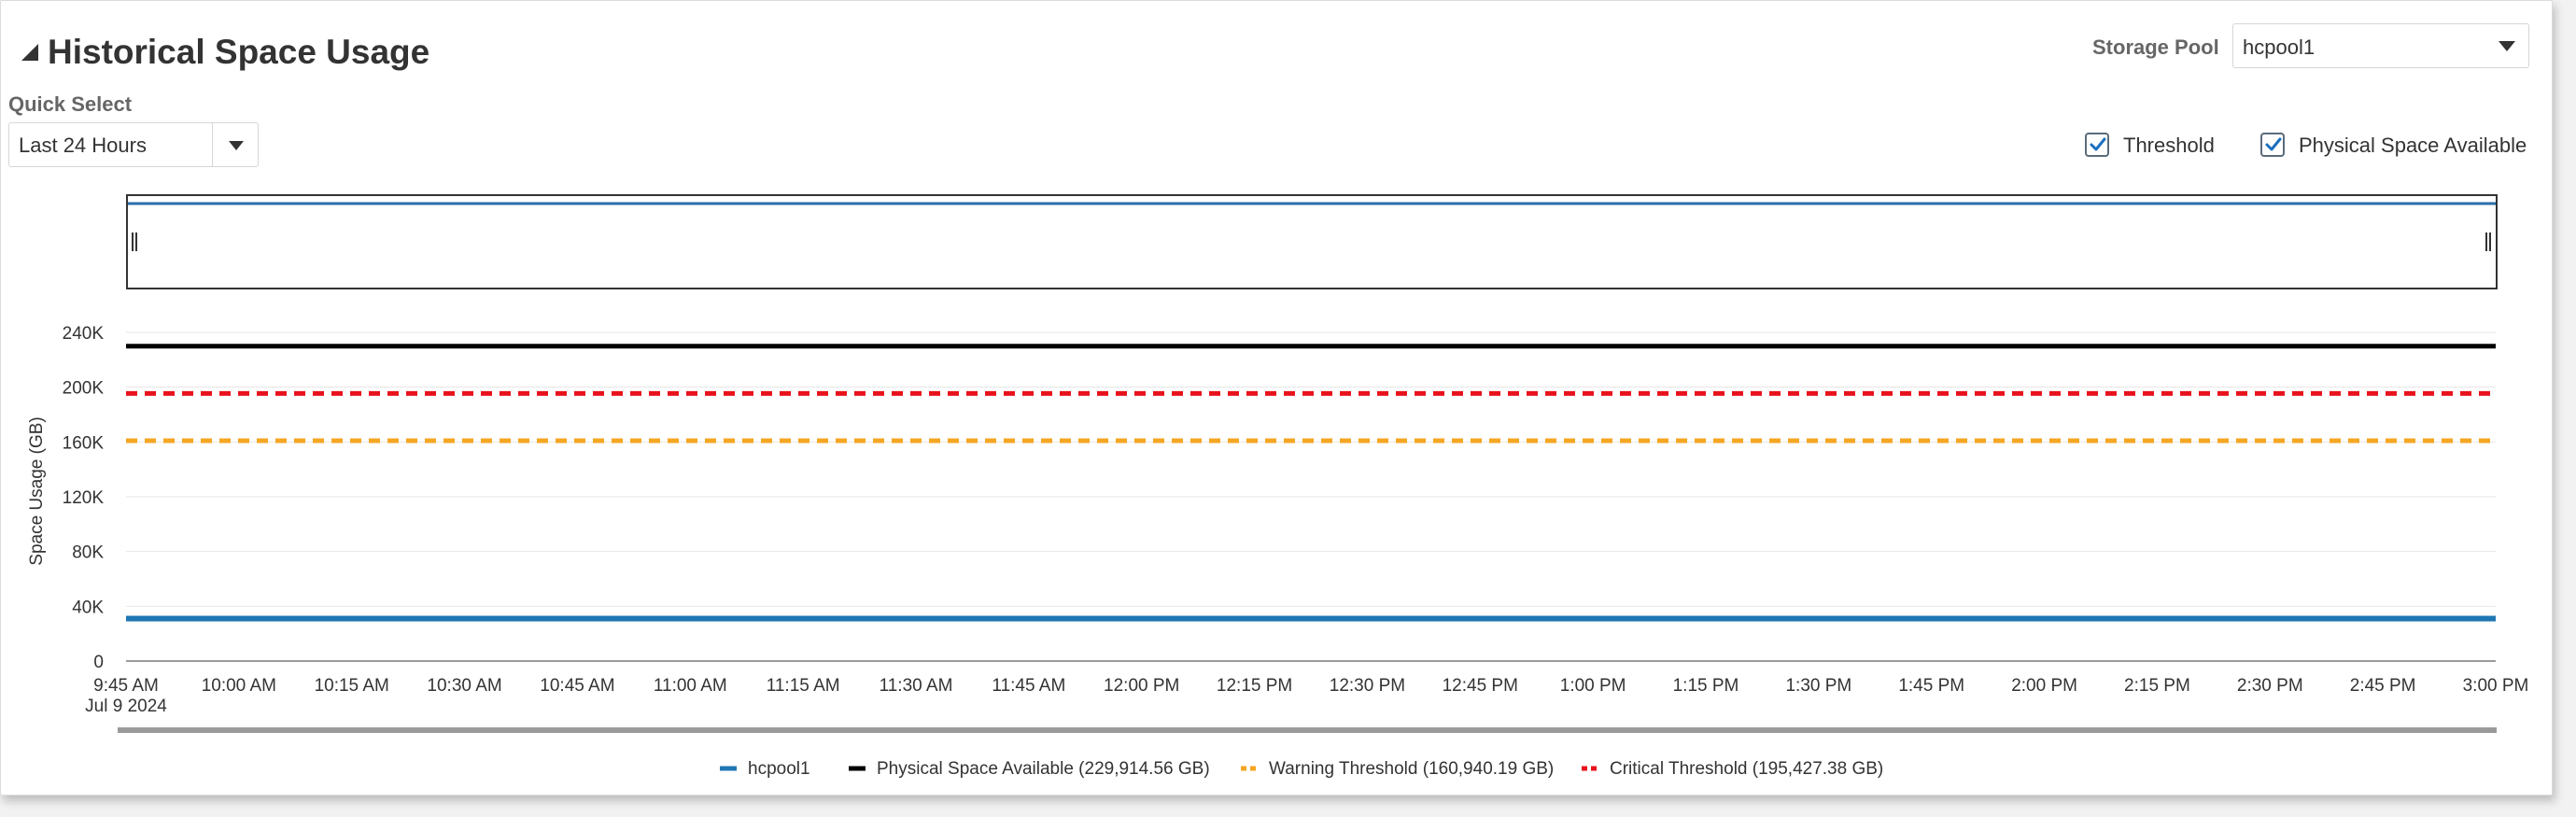 Image resolution: width=2576 pixels, height=817 pixels. I want to click on y-tick-label: 200K, so click(84, 389).